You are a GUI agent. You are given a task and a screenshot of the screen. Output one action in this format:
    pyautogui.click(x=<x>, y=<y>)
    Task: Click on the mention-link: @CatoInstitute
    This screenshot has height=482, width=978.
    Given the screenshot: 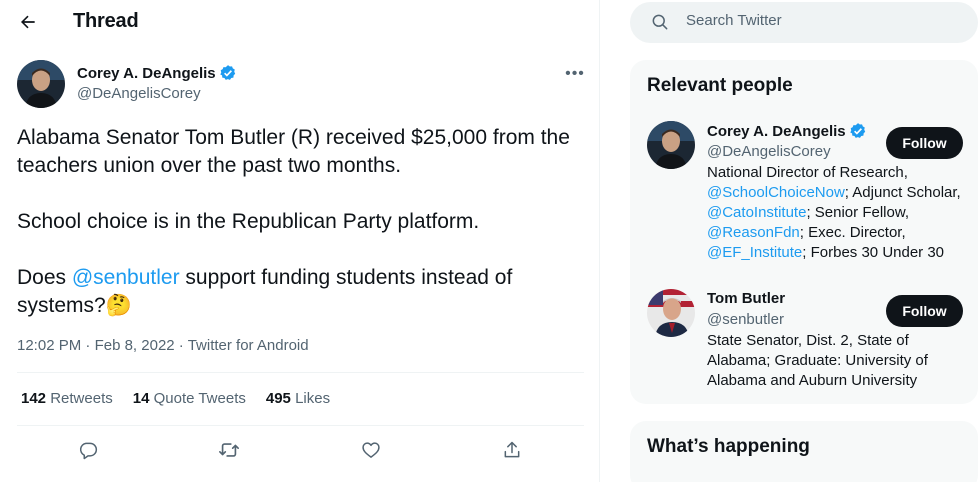 What is the action you would take?
    pyautogui.click(x=756, y=212)
    